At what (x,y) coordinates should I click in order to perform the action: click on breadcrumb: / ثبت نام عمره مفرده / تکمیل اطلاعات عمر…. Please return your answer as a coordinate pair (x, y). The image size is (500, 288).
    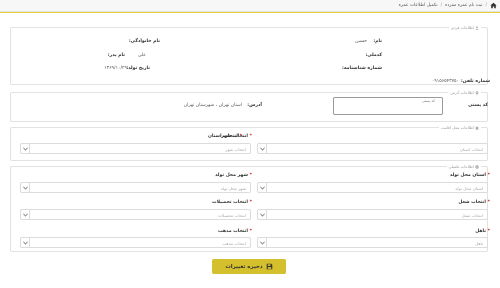
    Looking at the image, I should click on (250, 6).